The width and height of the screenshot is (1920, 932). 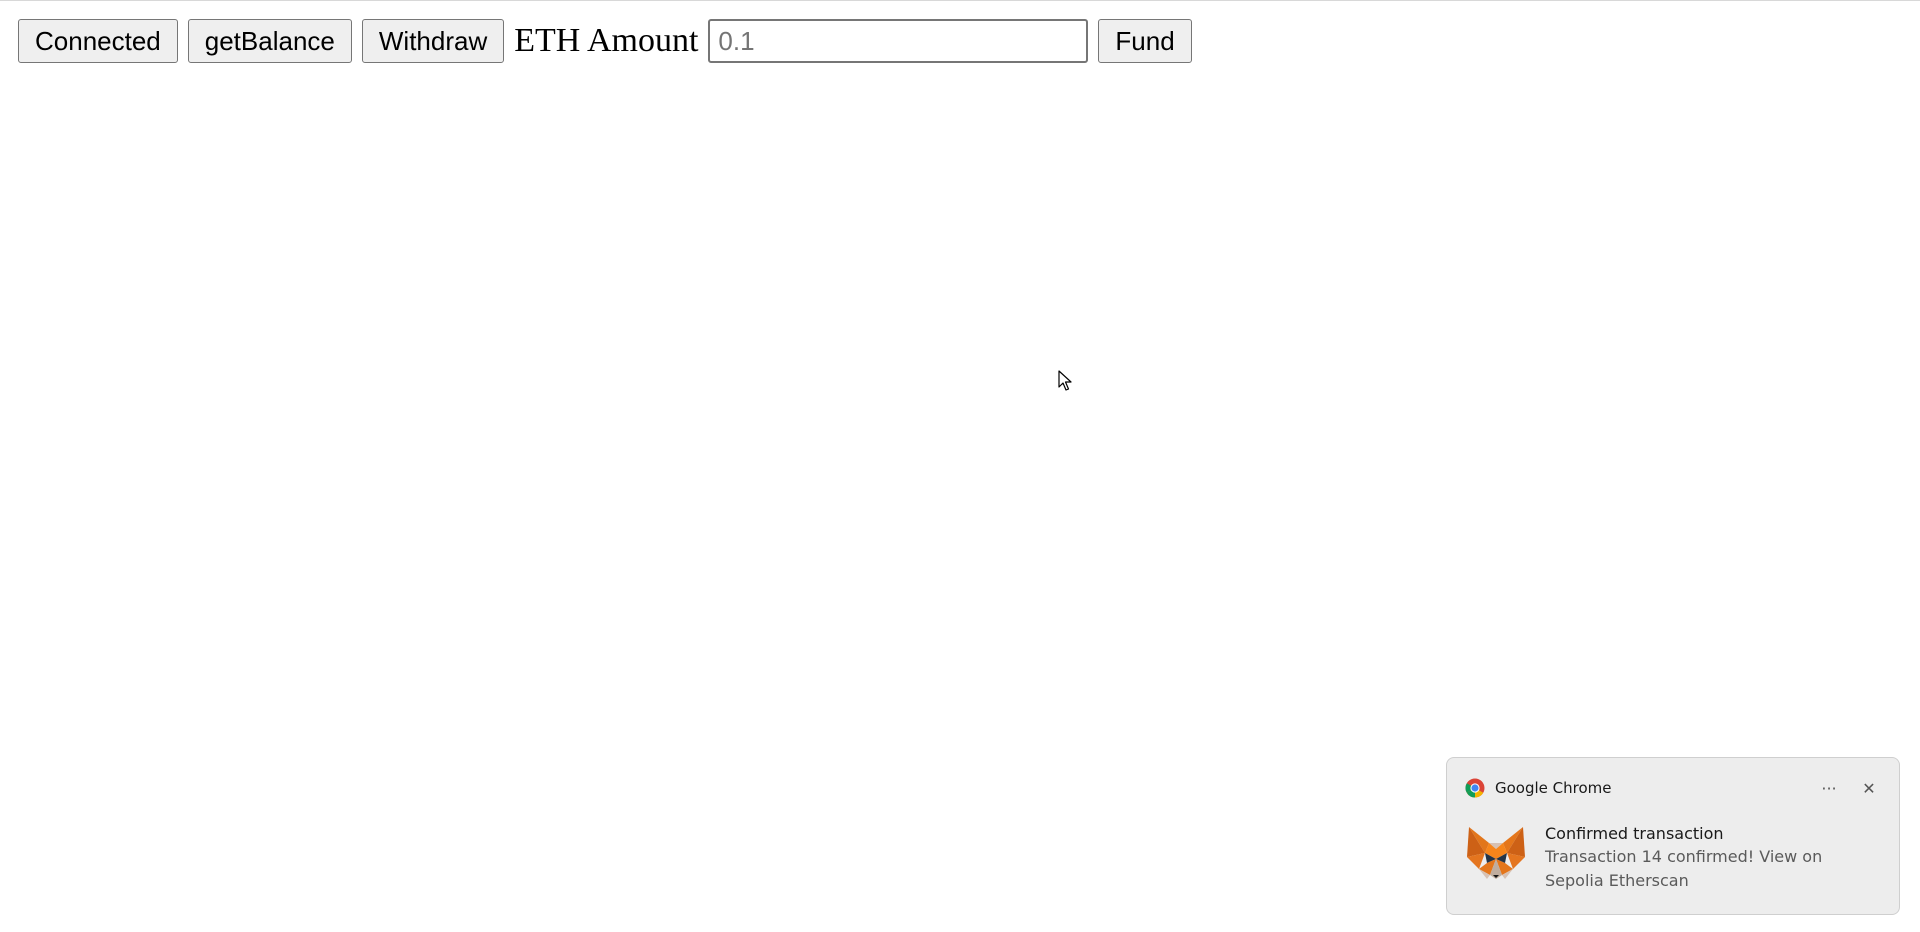 What do you see at coordinates (433, 41) in the screenshot?
I see `withdraw-button: Withdraw` at bounding box center [433, 41].